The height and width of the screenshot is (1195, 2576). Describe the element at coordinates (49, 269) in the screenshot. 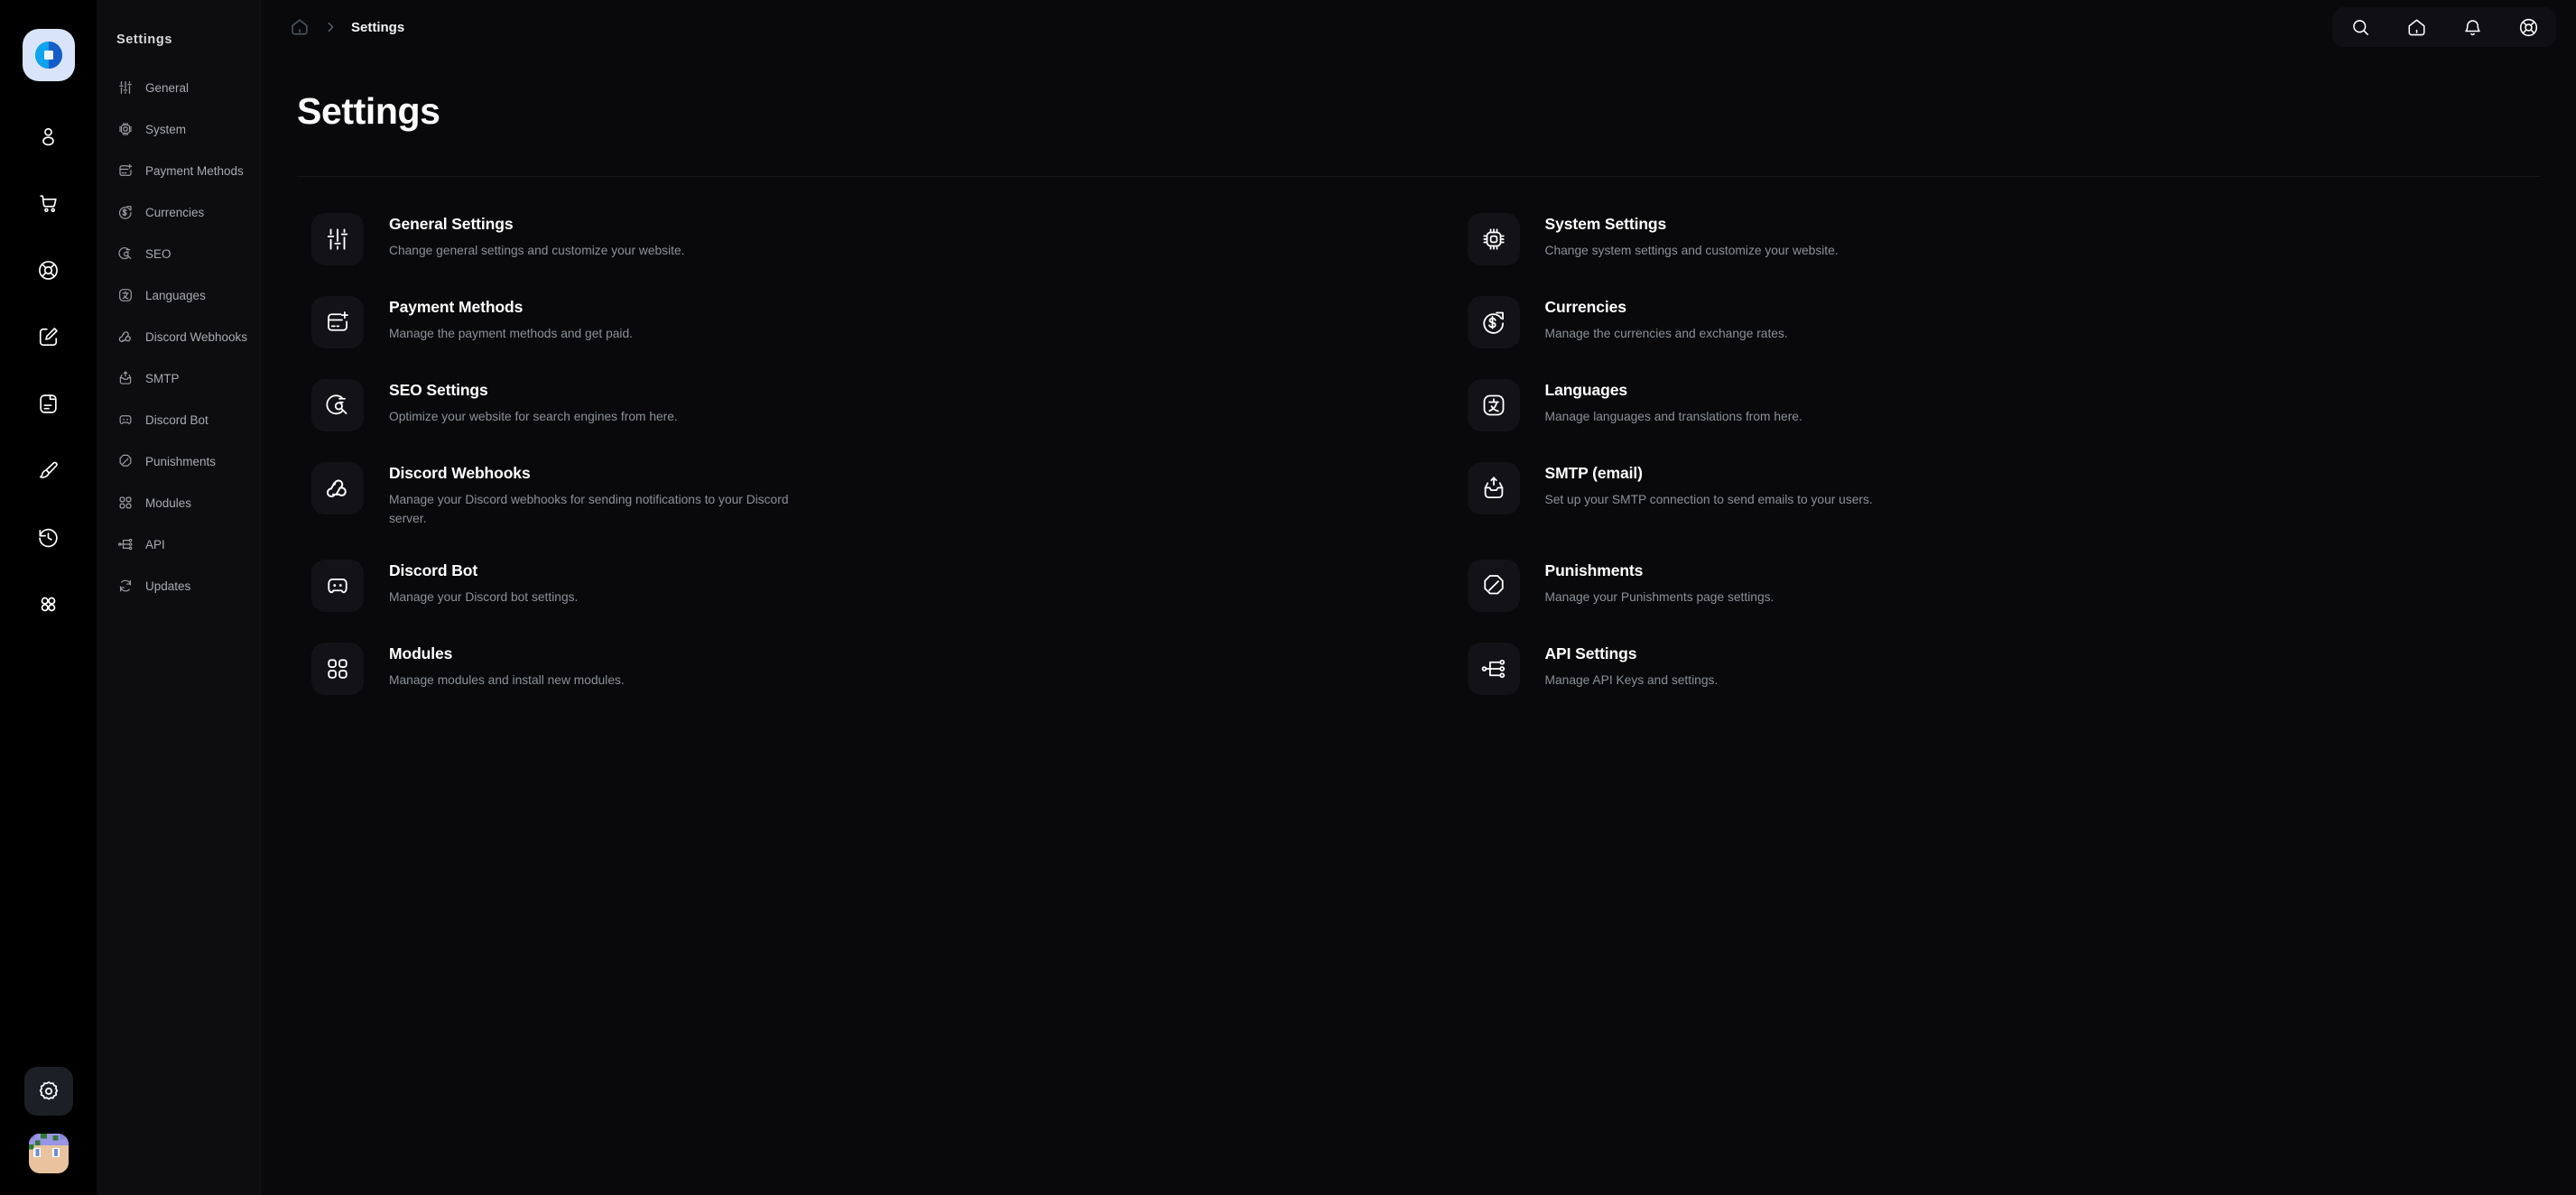

I see `rail-item-support` at that location.